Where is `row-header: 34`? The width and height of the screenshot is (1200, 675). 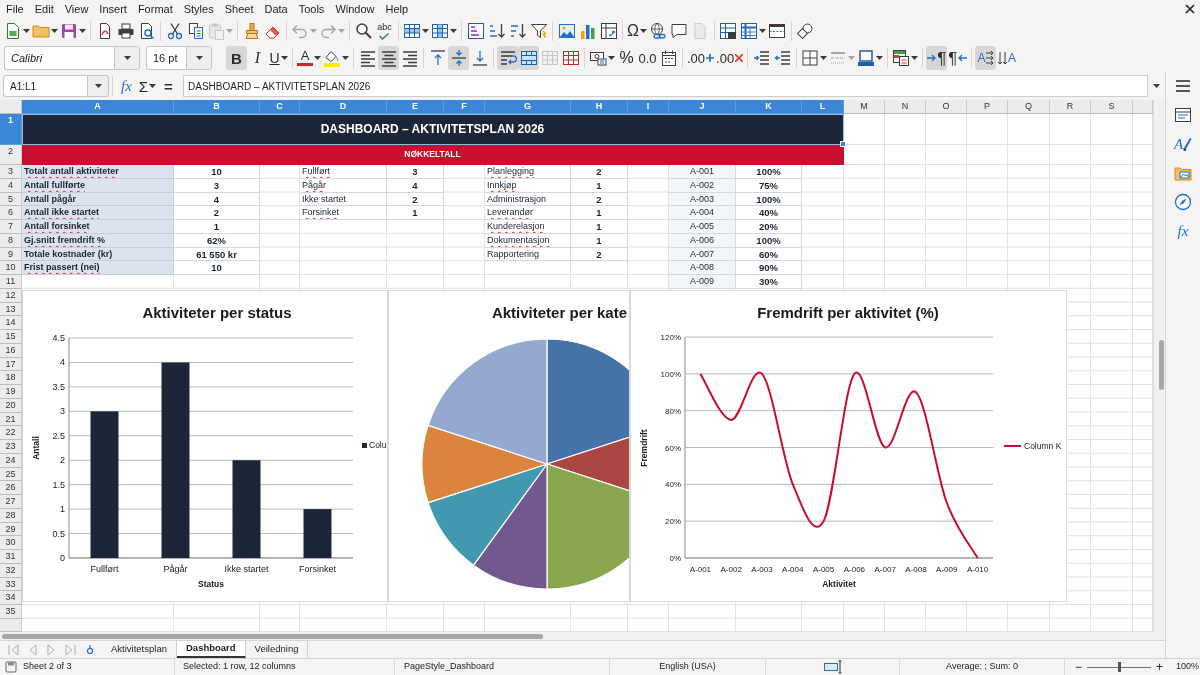
row-header: 34 is located at coordinates (11, 598).